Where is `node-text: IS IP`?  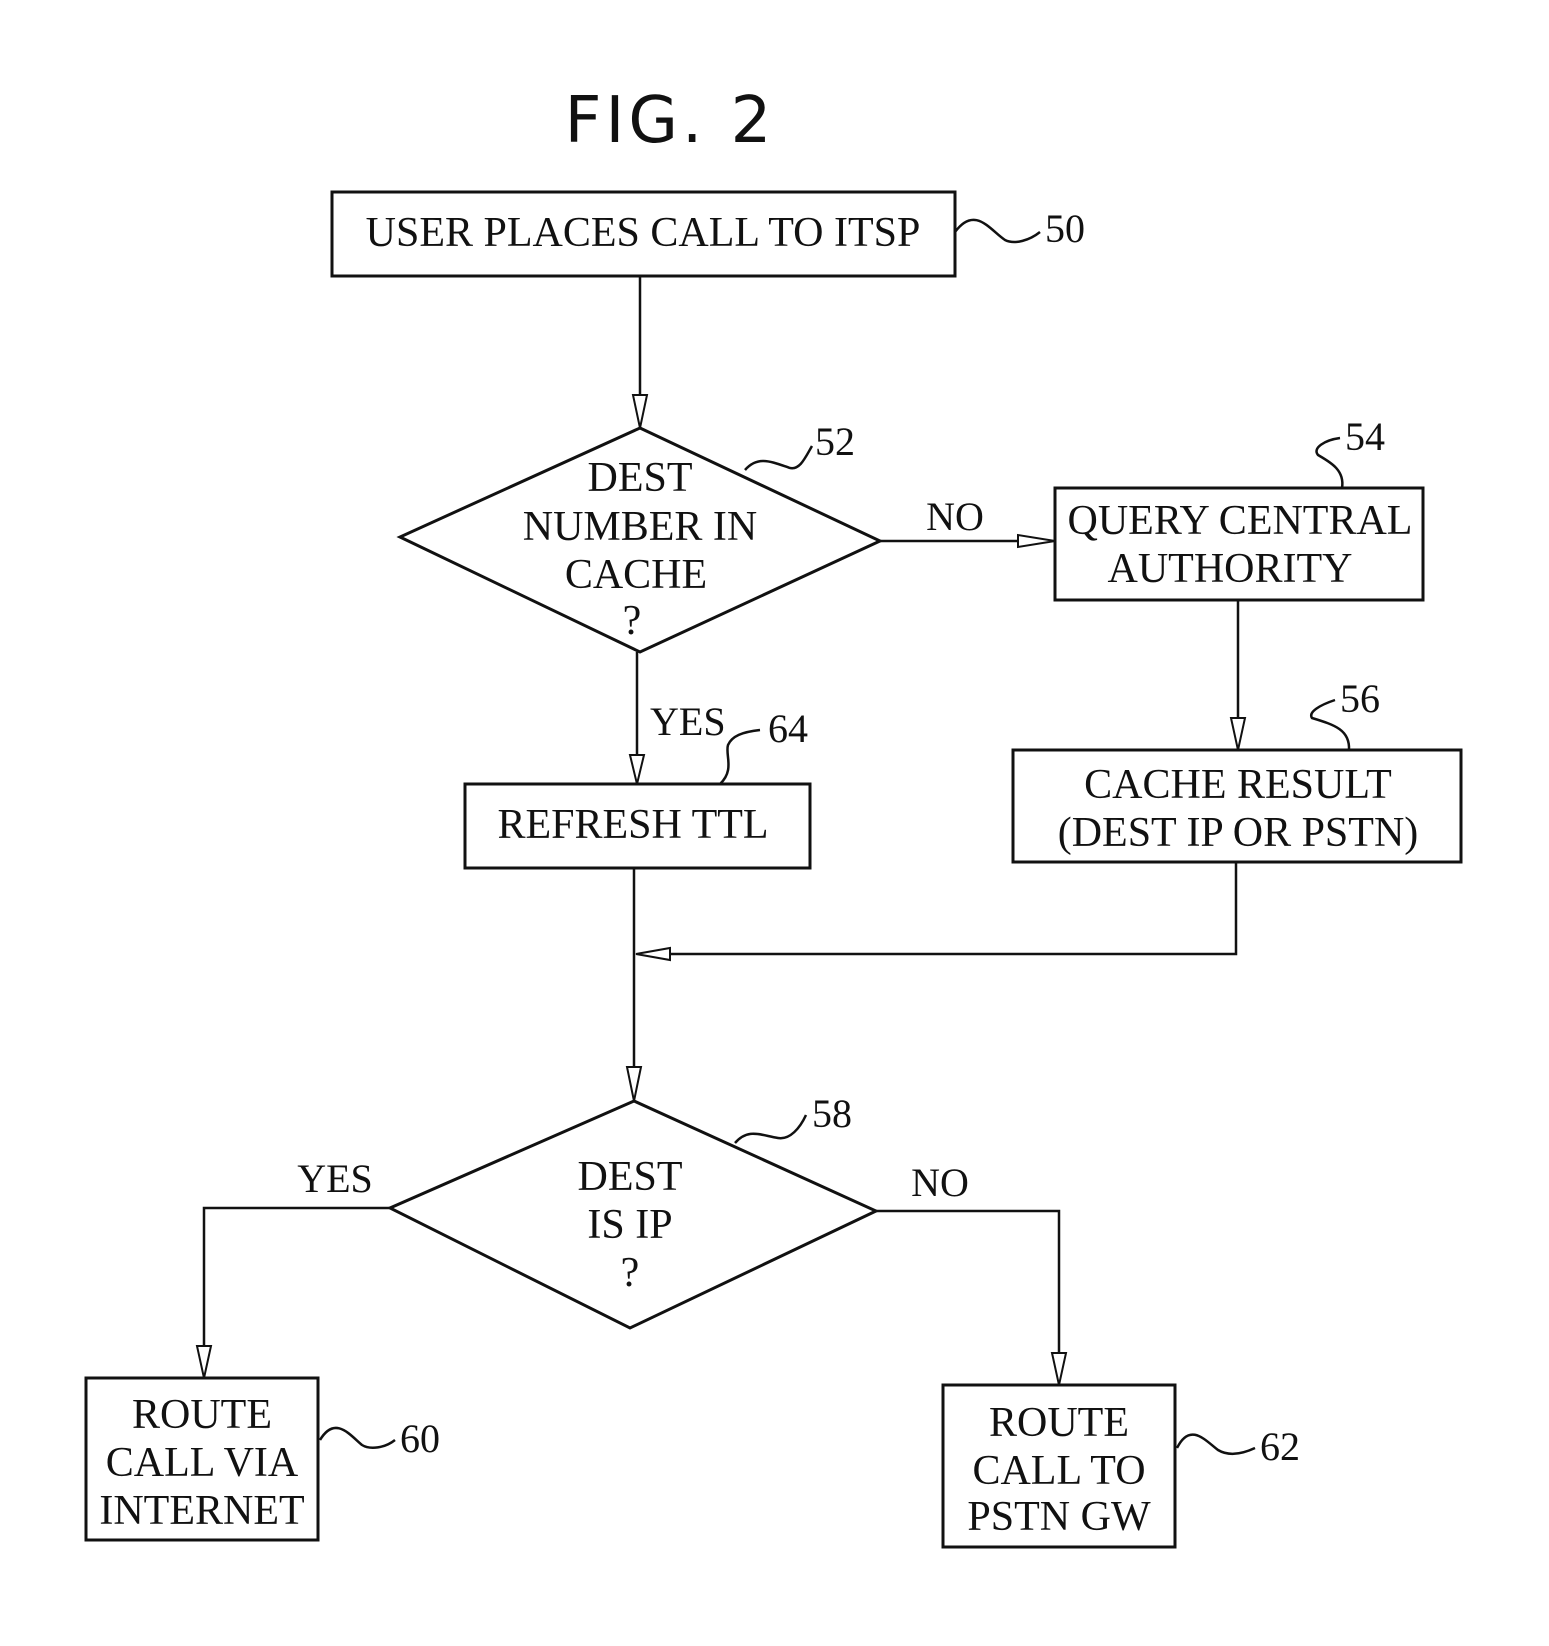 node-text: IS IP is located at coordinates (629, 1225).